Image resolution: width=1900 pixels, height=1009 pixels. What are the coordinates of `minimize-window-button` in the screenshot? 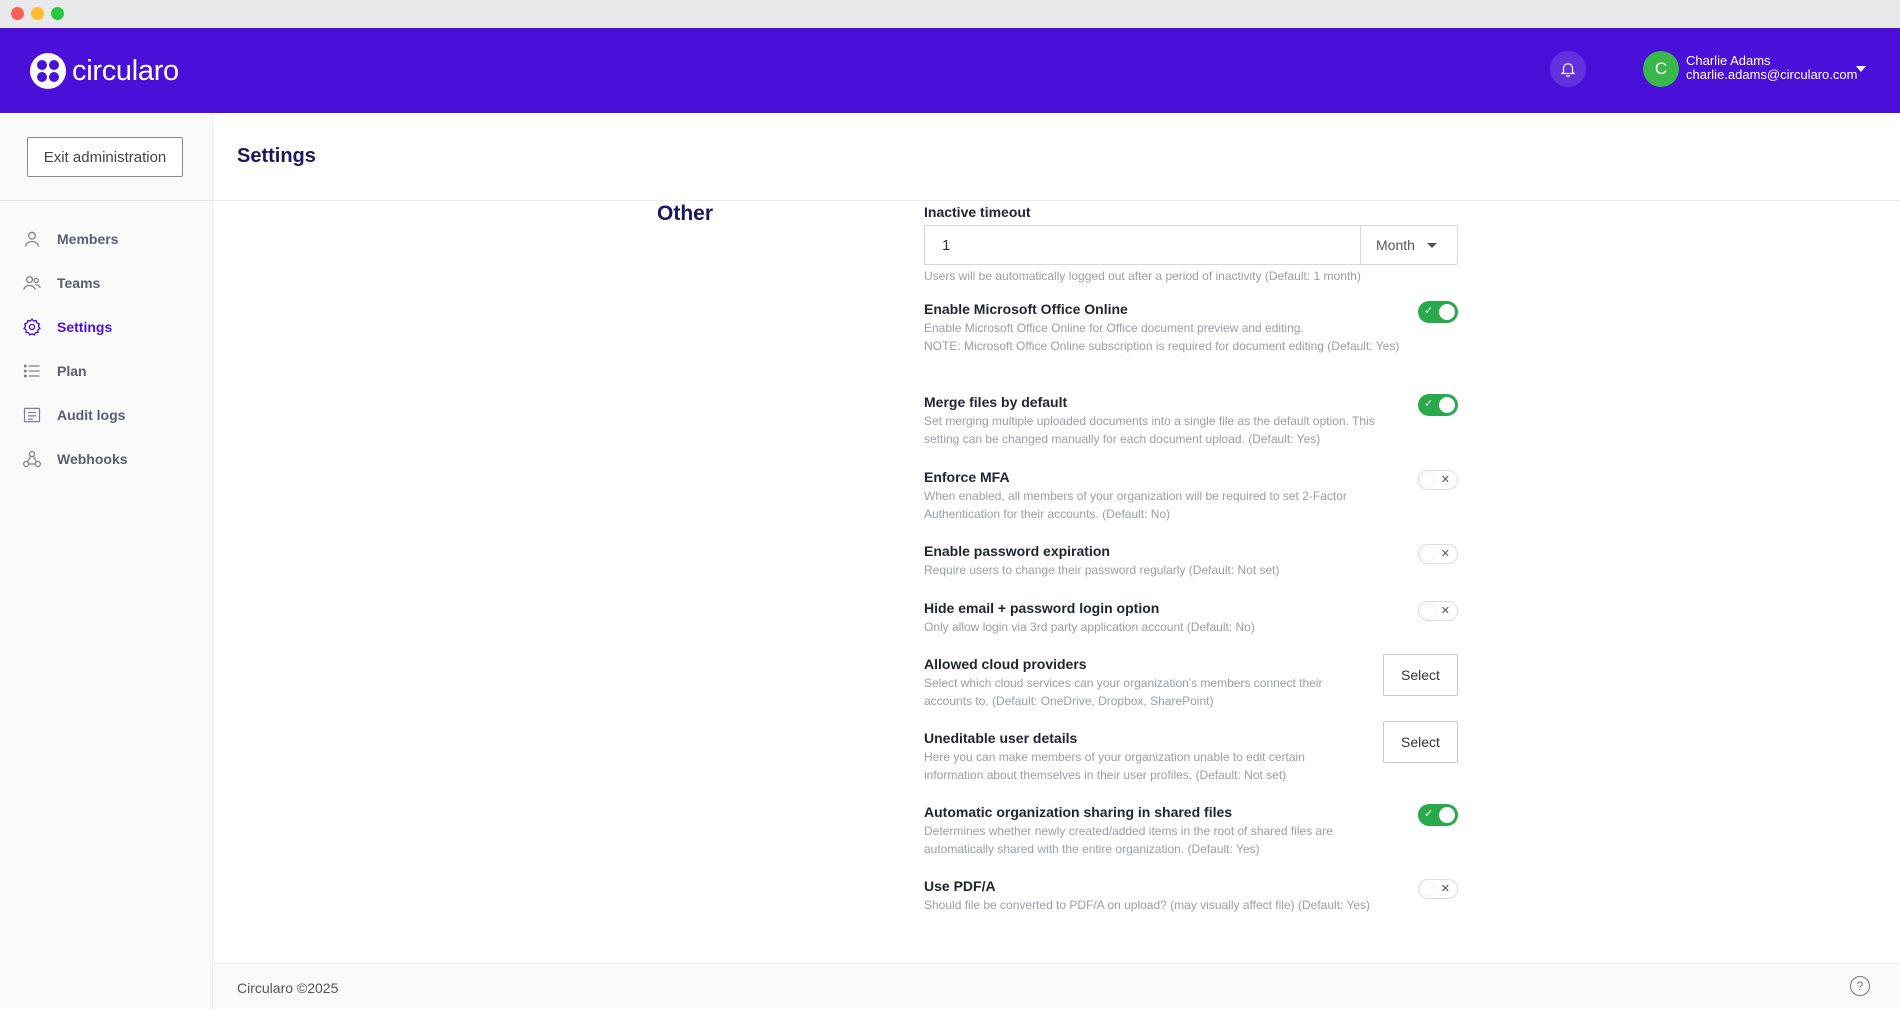 It's located at (37, 13).